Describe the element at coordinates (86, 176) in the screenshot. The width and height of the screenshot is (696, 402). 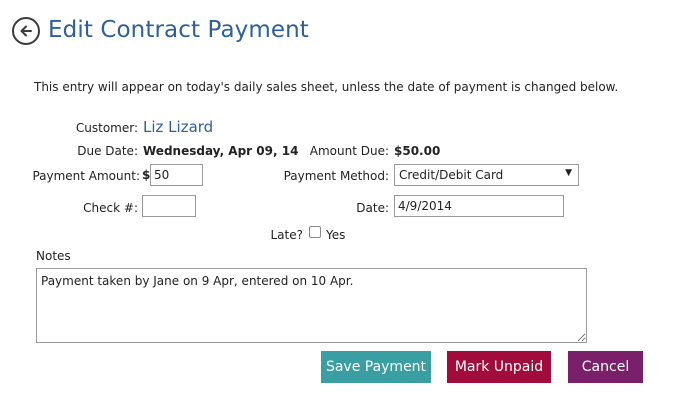
I see `payment-amount-label: Payment Amount:` at that location.